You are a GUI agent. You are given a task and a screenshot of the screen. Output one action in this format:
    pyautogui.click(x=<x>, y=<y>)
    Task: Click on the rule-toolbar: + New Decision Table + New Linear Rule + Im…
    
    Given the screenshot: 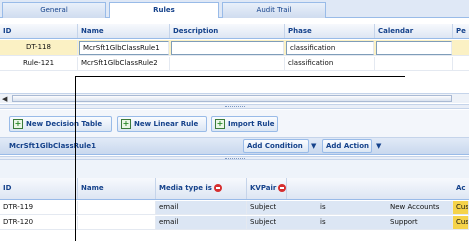 What is the action you would take?
    pyautogui.click(x=234, y=124)
    